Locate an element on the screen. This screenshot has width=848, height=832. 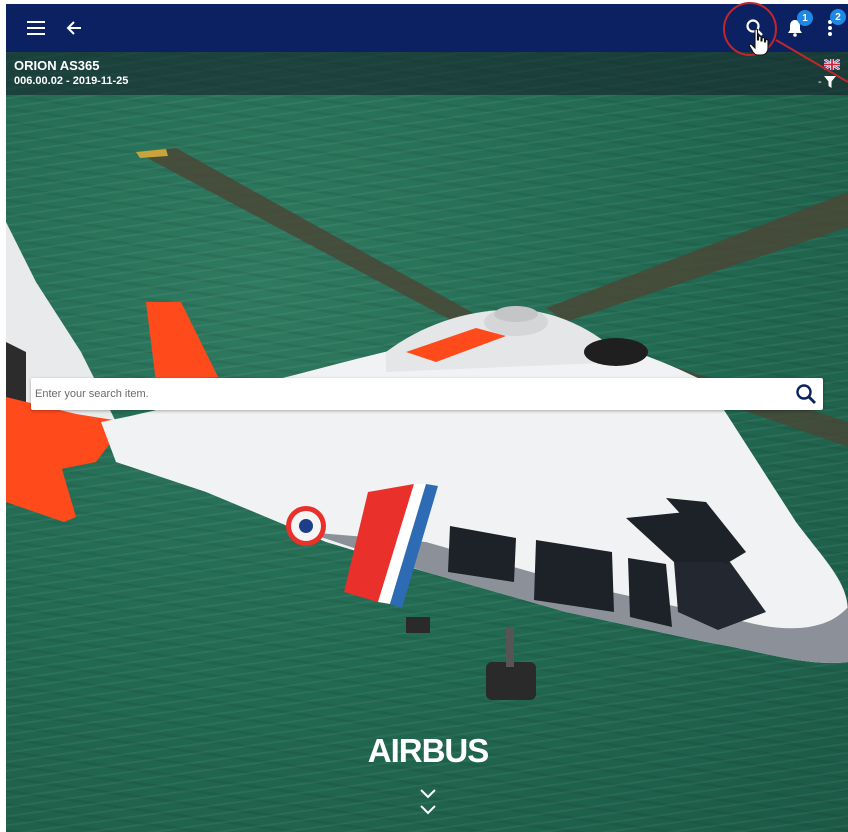
model-title: ORION AS365 is located at coordinates (57, 65).